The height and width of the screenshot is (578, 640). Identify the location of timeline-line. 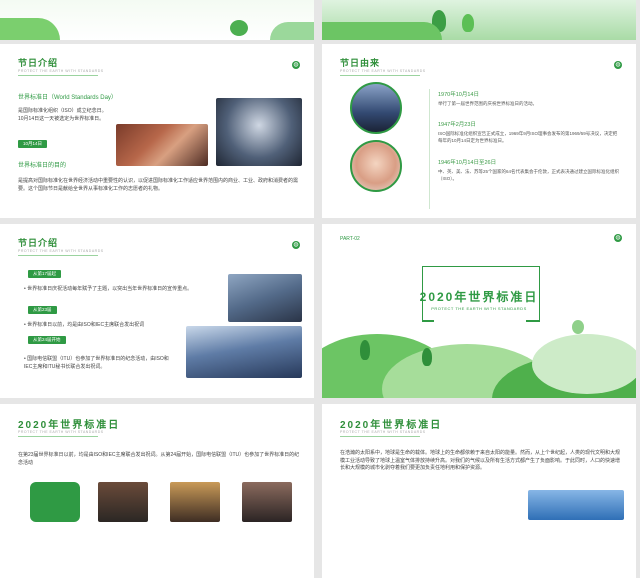
(429, 149).